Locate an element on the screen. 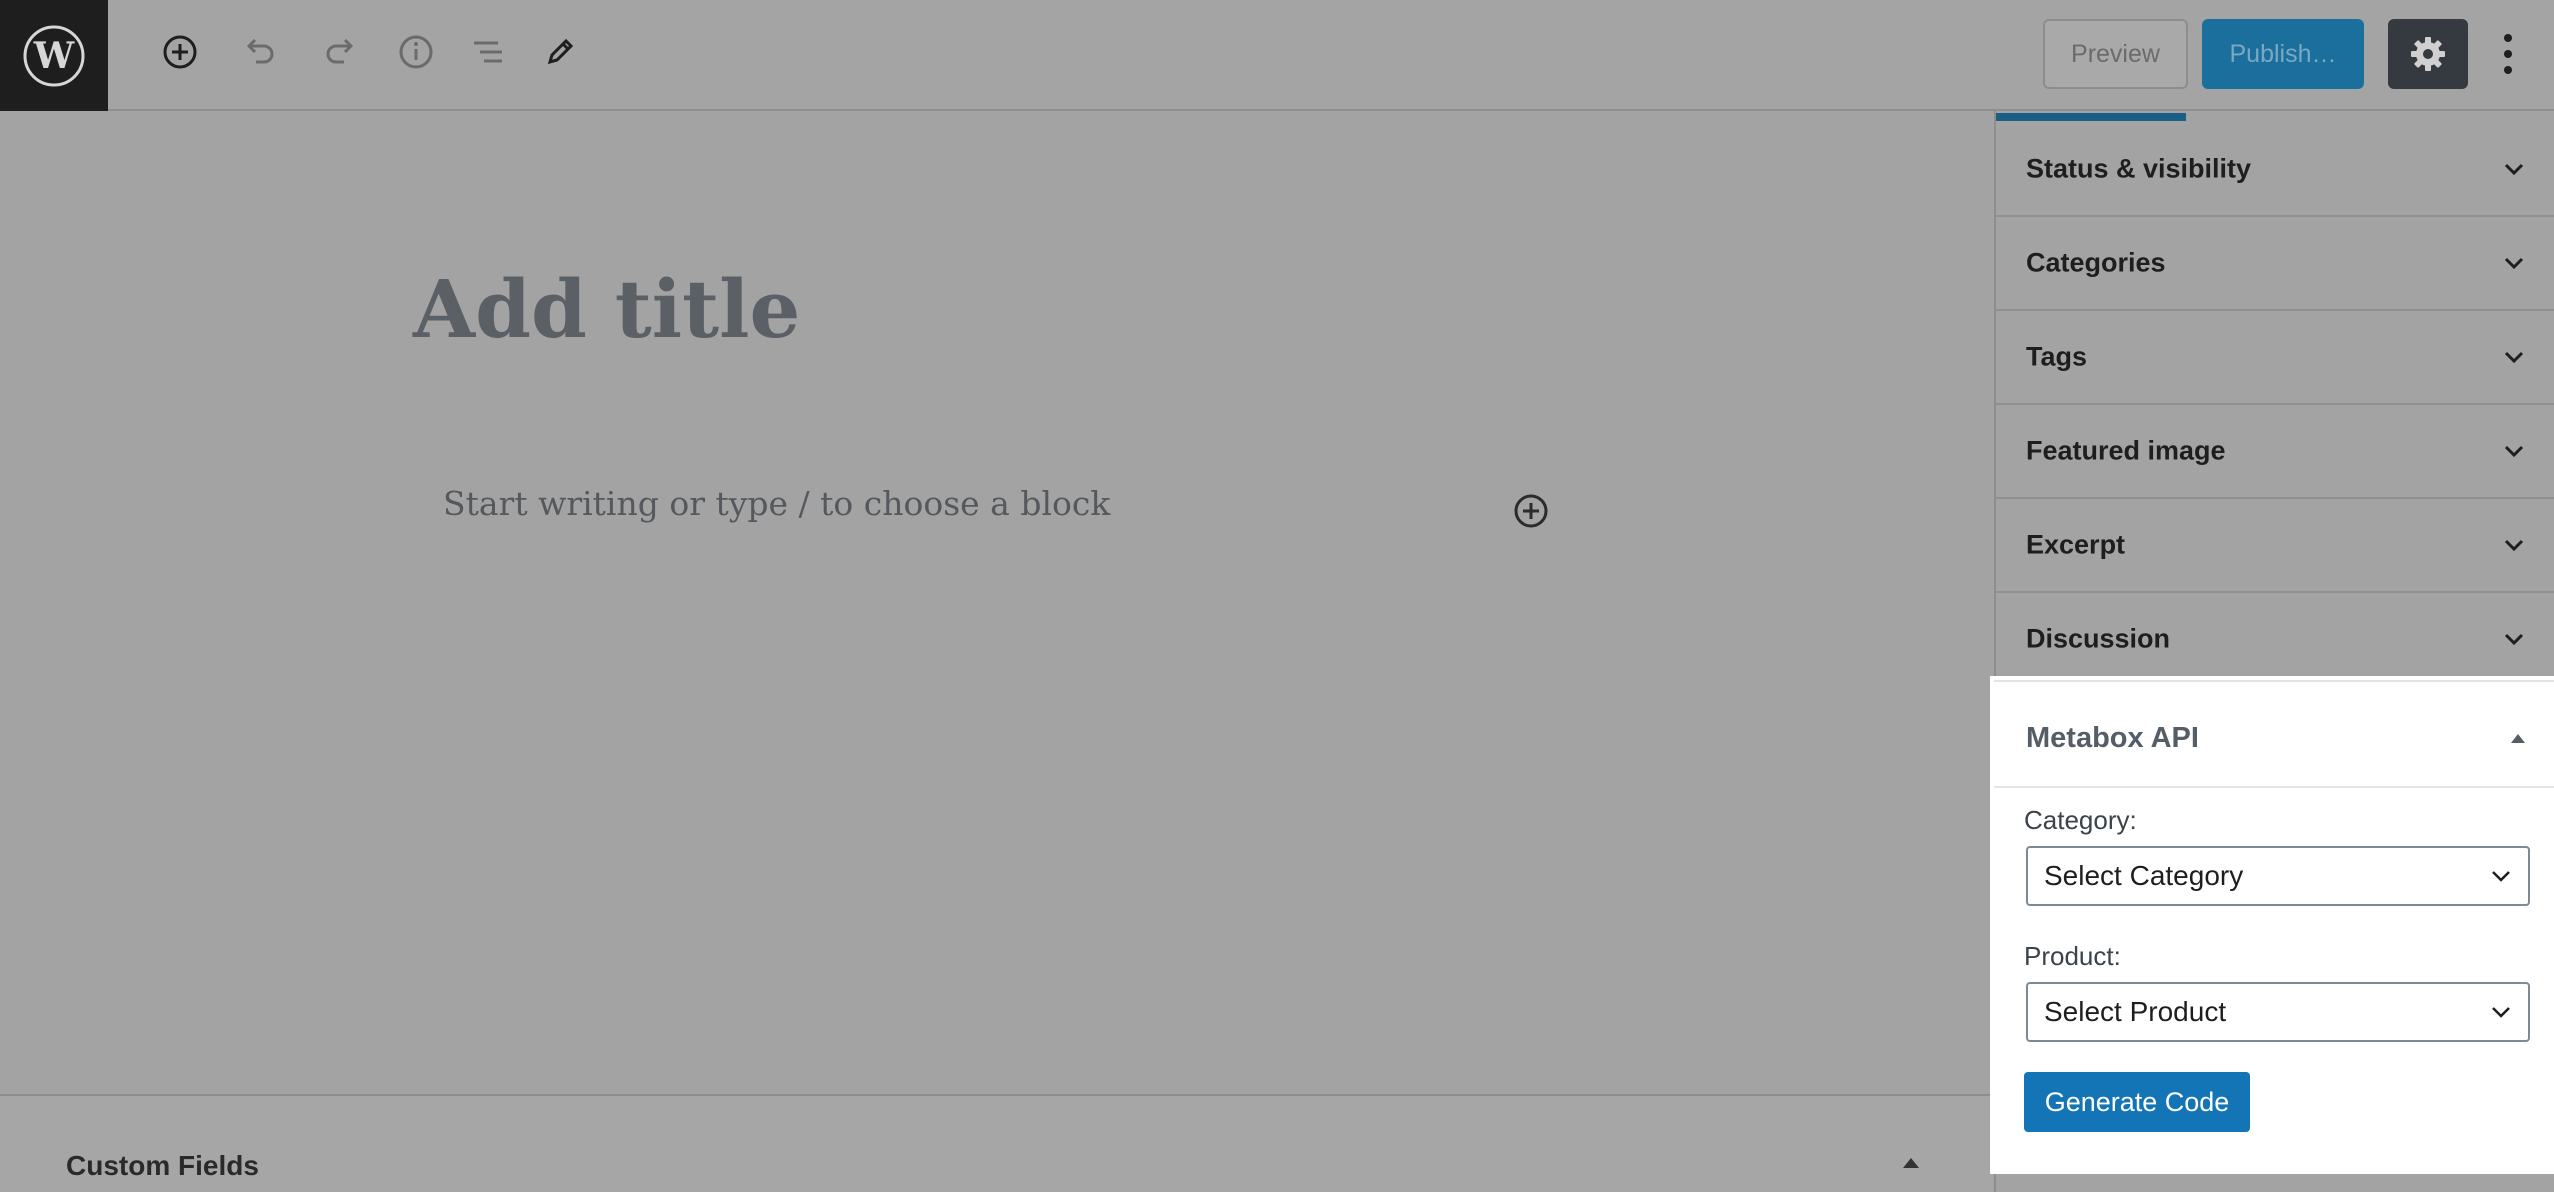  panel-label: Tags is located at coordinates (2057, 356).